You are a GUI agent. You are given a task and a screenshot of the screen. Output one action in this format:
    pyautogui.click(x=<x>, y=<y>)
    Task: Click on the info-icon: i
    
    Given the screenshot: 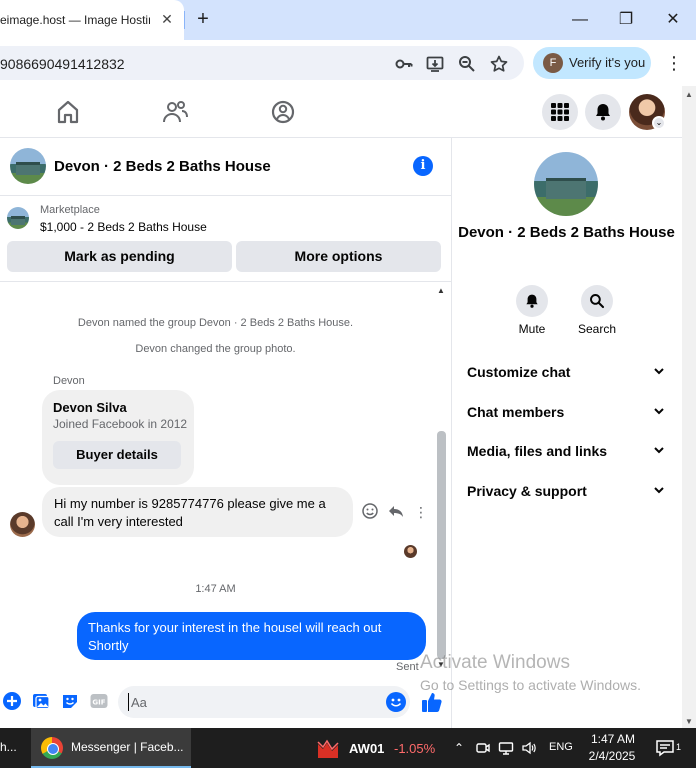 What is the action you would take?
    pyautogui.click(x=423, y=166)
    